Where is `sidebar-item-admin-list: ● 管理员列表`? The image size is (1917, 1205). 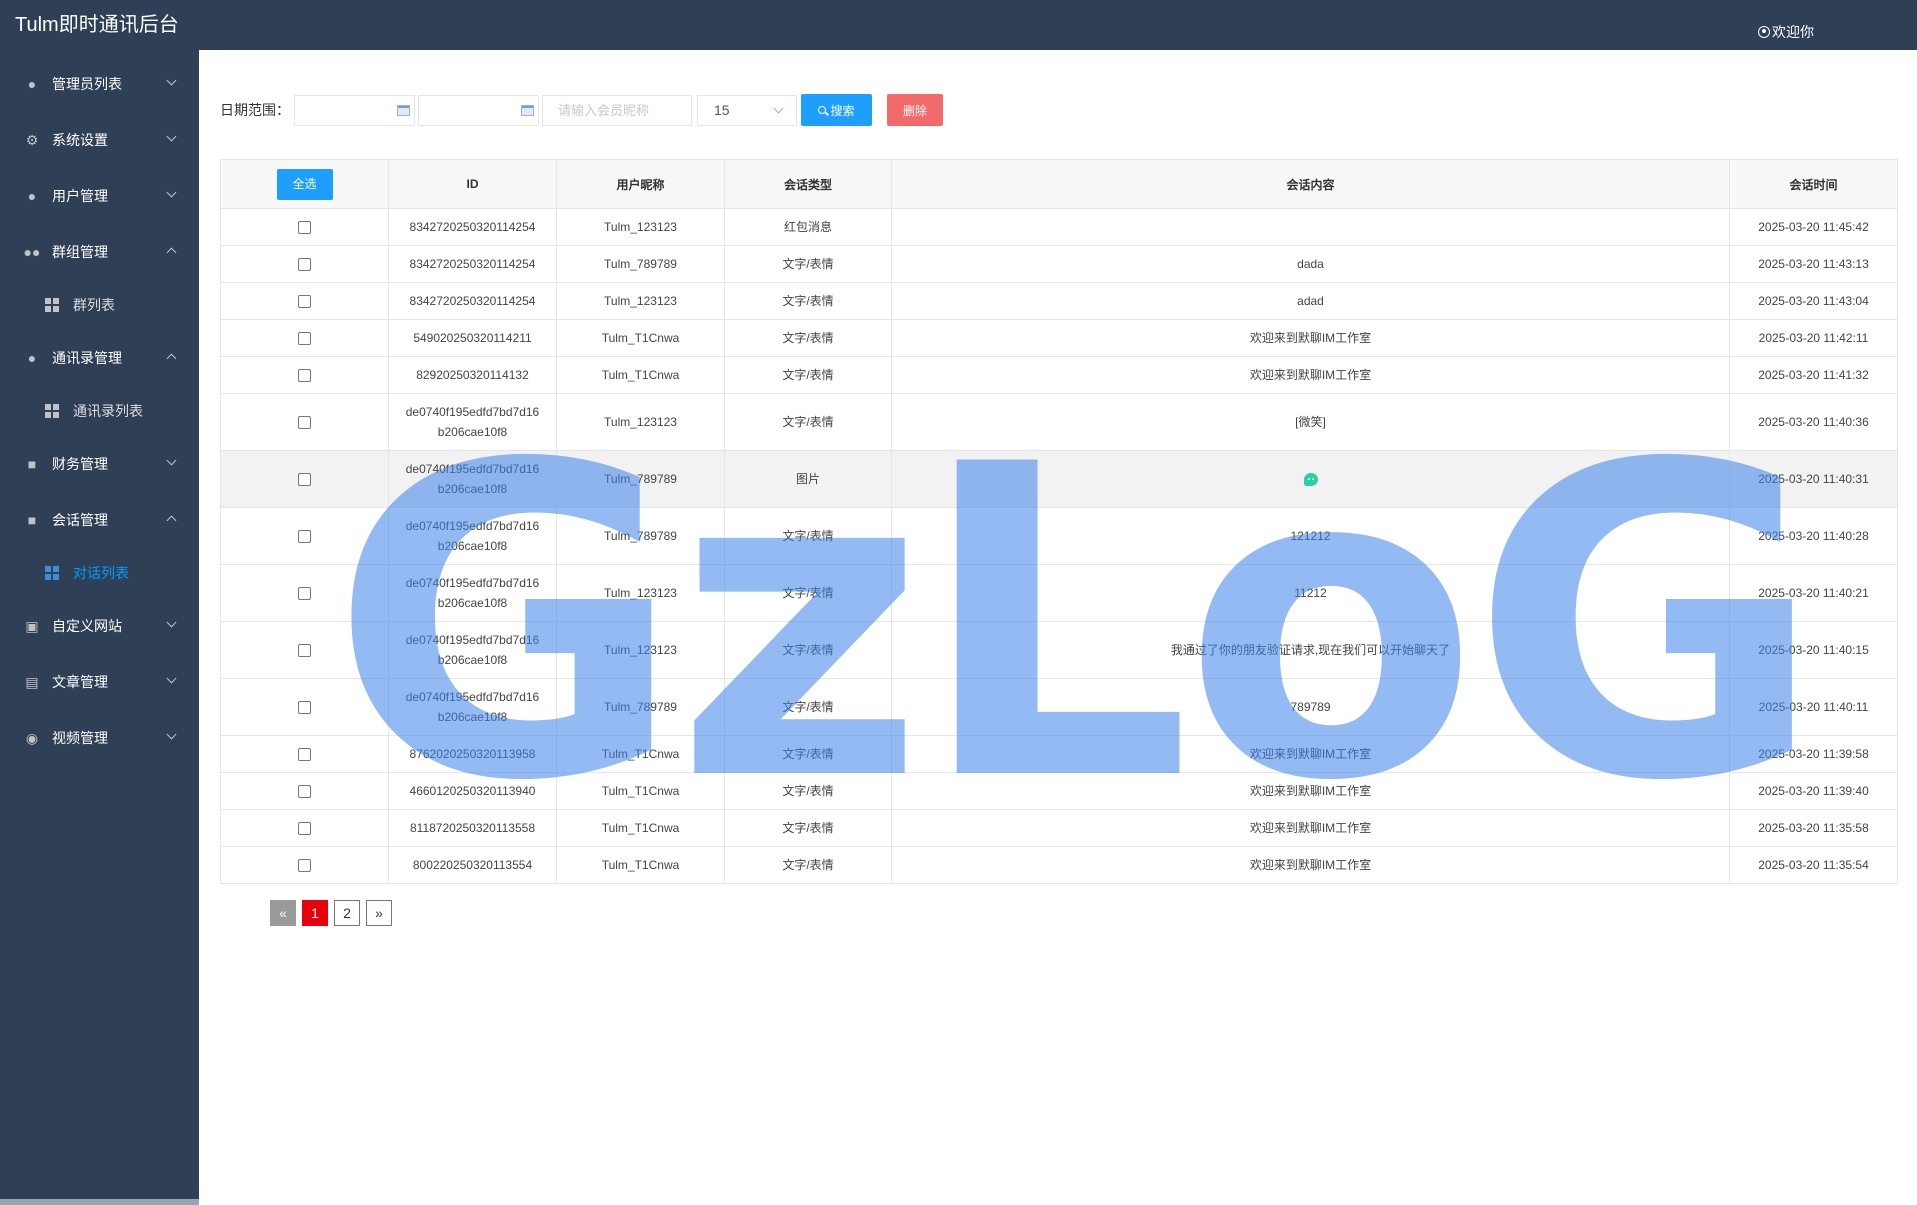 sidebar-item-admin-list: ● 管理员列表 is located at coordinates (99, 84).